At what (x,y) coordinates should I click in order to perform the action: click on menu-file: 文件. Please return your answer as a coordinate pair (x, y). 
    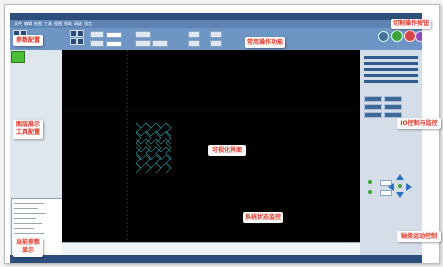
    Looking at the image, I should click on (18, 24).